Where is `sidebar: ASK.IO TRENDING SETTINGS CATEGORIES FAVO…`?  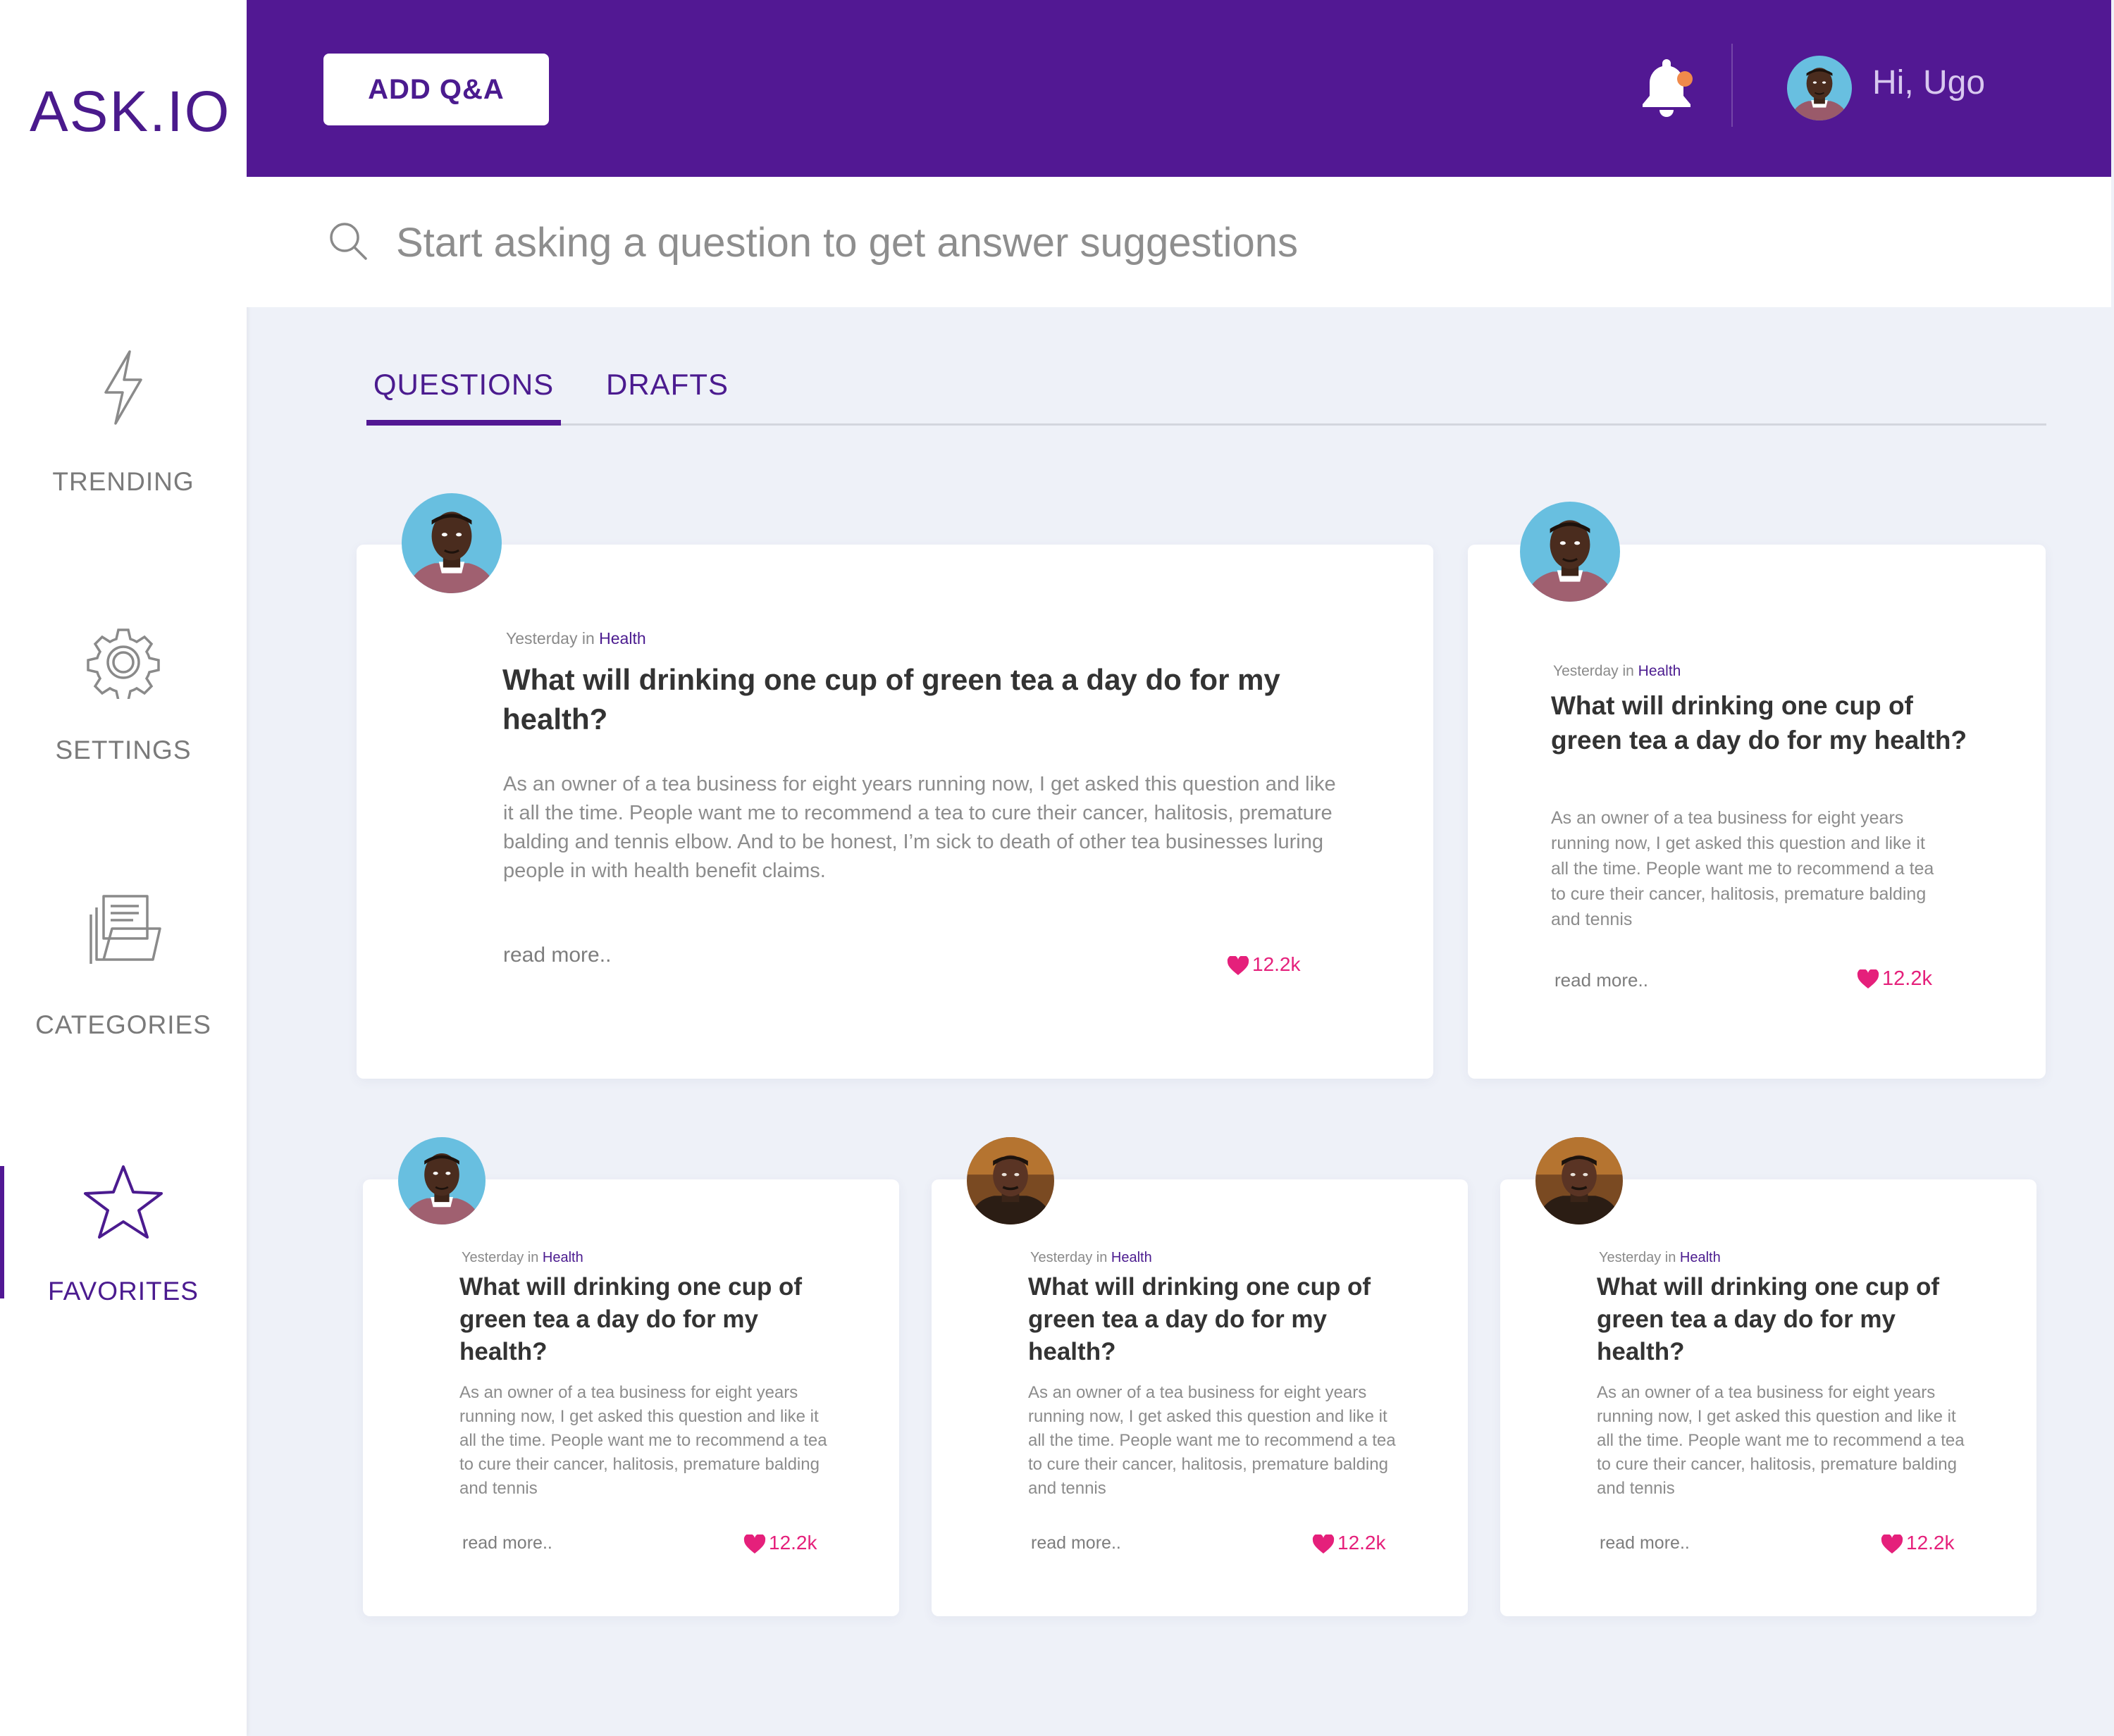
sidebar: ASK.IO TRENDING SETTINGS CATEGORIES FAVO… is located at coordinates (124, 868).